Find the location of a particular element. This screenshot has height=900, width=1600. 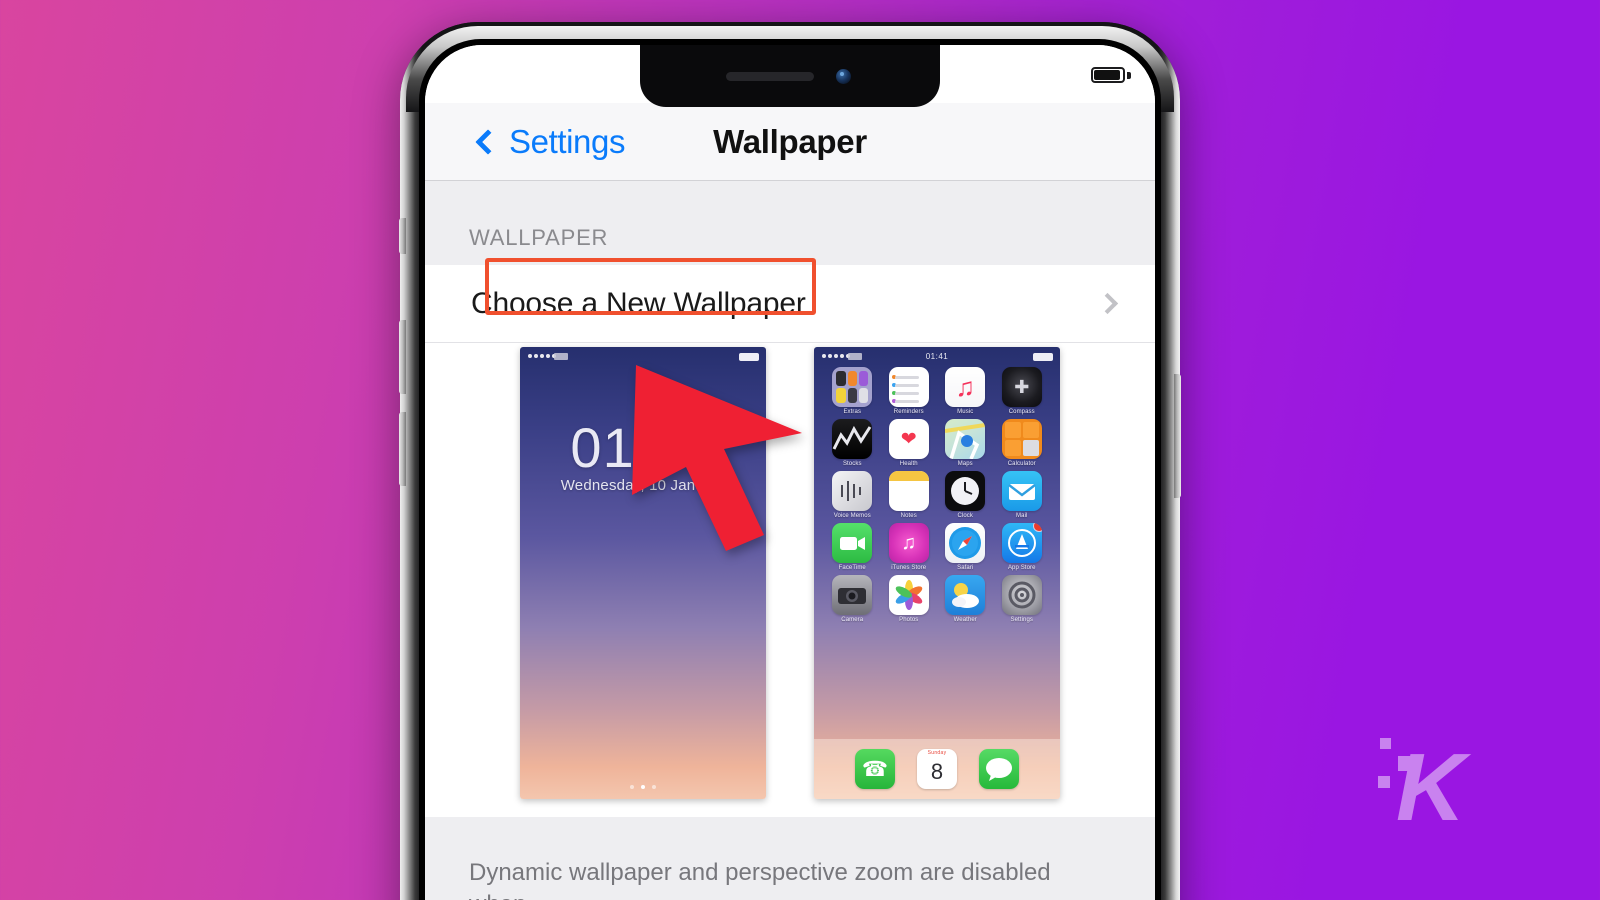

music-note-icon: ♫ is located at coordinates (965, 387).